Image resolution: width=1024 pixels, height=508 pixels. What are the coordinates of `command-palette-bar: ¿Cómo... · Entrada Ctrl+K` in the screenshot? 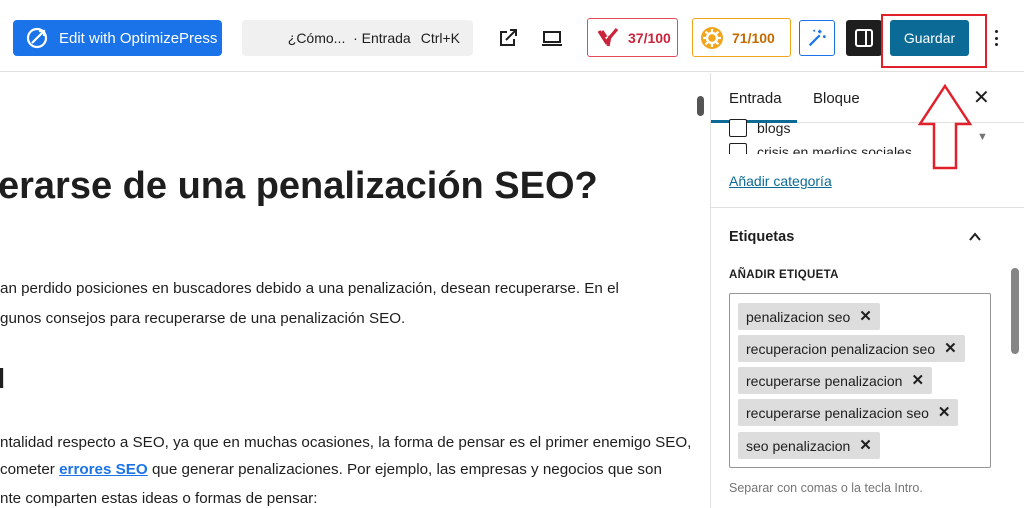 It's located at (357, 38).